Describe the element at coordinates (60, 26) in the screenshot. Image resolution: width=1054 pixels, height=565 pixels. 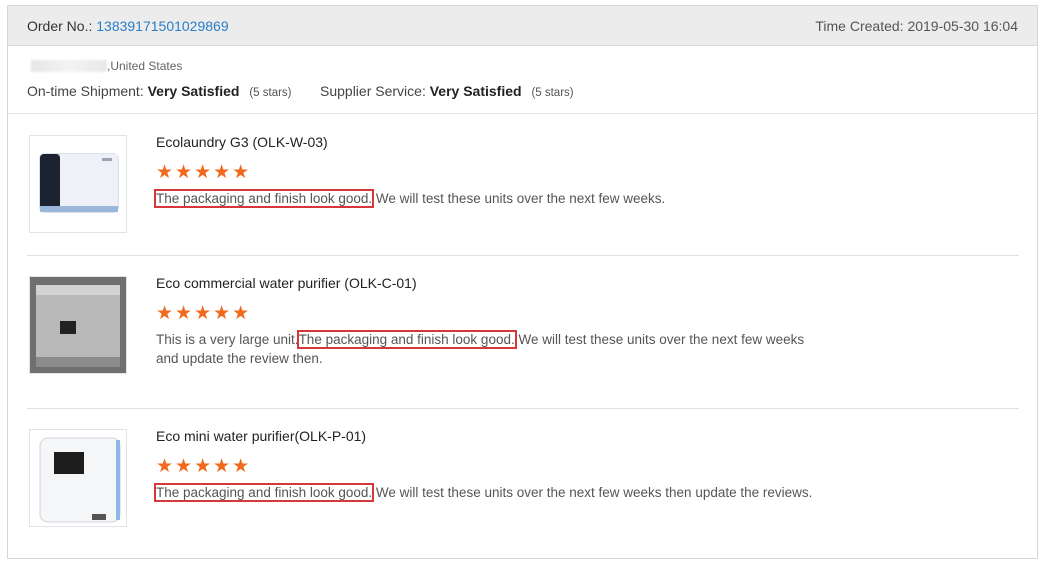
I see `order-label: Order No.:` at that location.